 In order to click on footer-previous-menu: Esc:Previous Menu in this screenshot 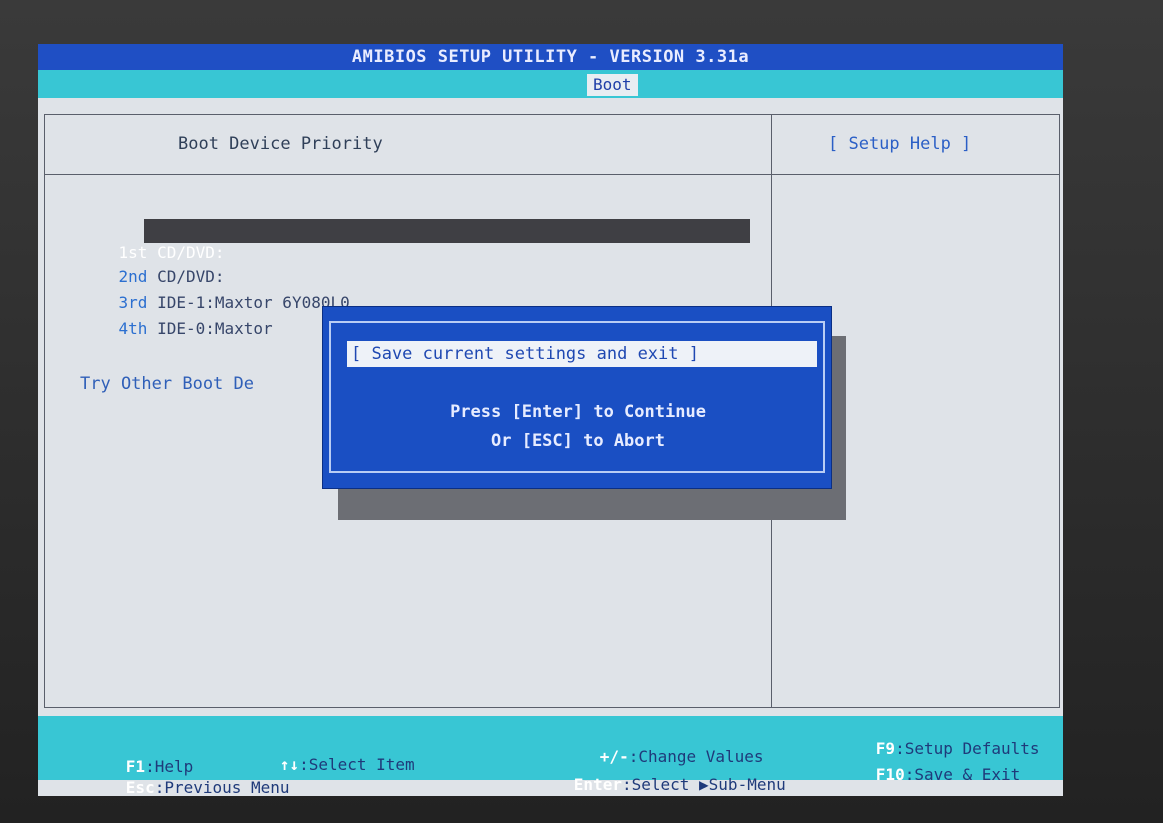, I will do `click(179, 777)`.